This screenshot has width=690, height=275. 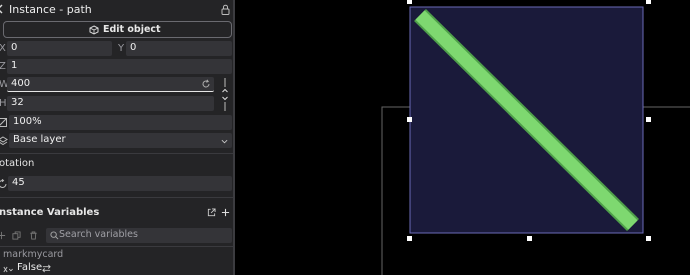 I want to click on variable-value: False, so click(x=29, y=267).